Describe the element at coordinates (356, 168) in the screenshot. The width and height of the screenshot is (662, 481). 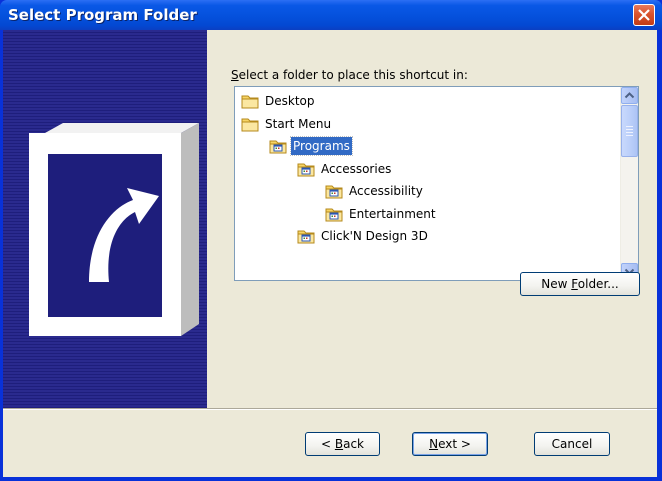
I see `tree-item-label: Accessories` at that location.